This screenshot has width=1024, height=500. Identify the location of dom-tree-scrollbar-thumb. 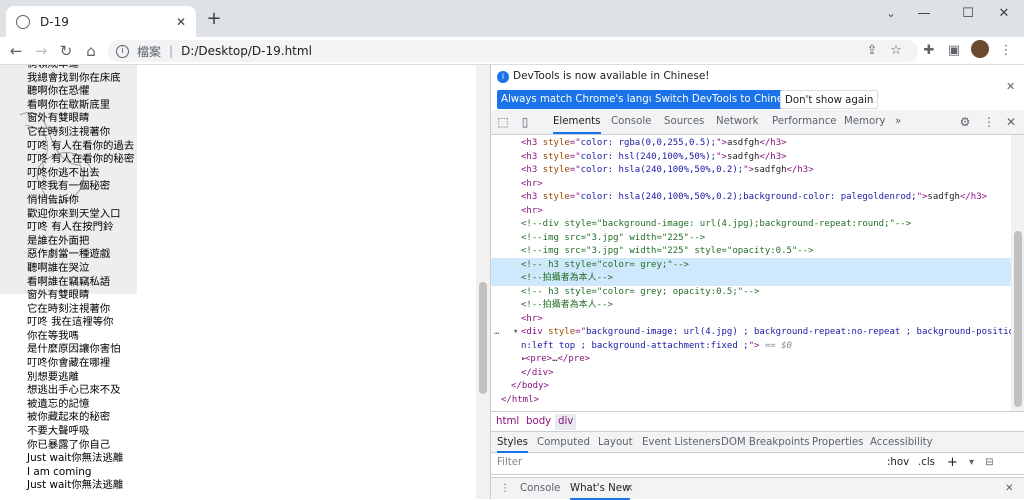
(1018, 319).